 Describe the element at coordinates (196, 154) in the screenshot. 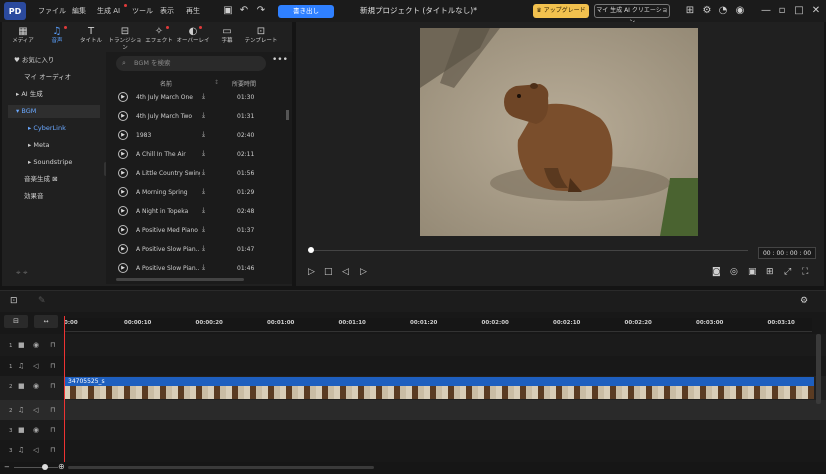

I see `list-item: ▶ A Chill In The Air ⤓ 02:11` at that location.